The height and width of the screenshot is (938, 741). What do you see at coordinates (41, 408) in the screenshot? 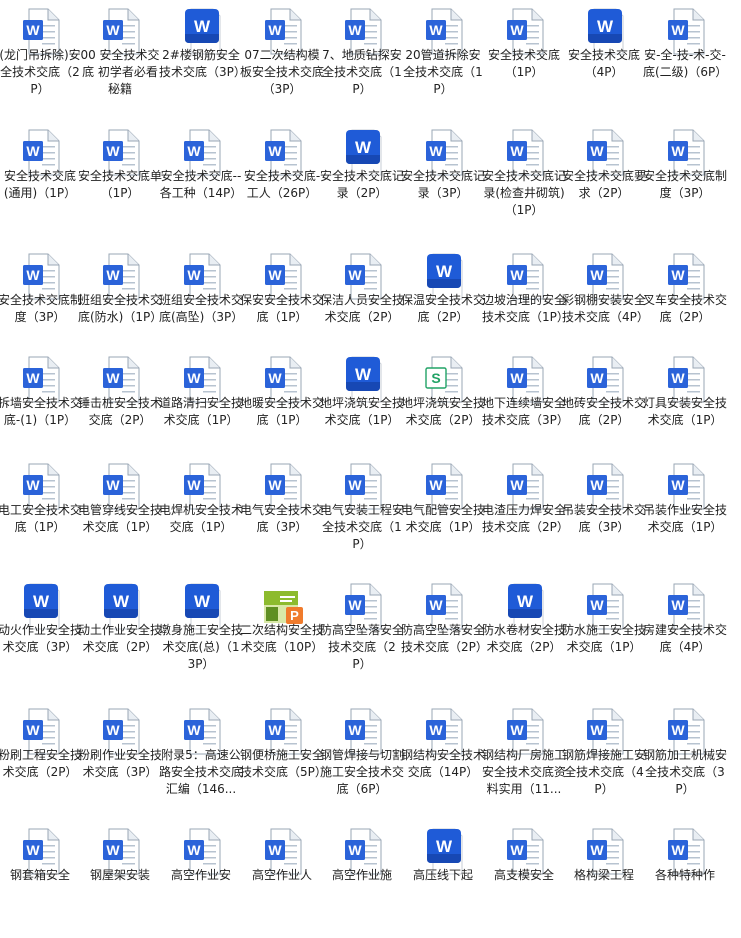
I see `file-item: W 拆墙安全技术交底-(1)（1P）` at bounding box center [41, 408].